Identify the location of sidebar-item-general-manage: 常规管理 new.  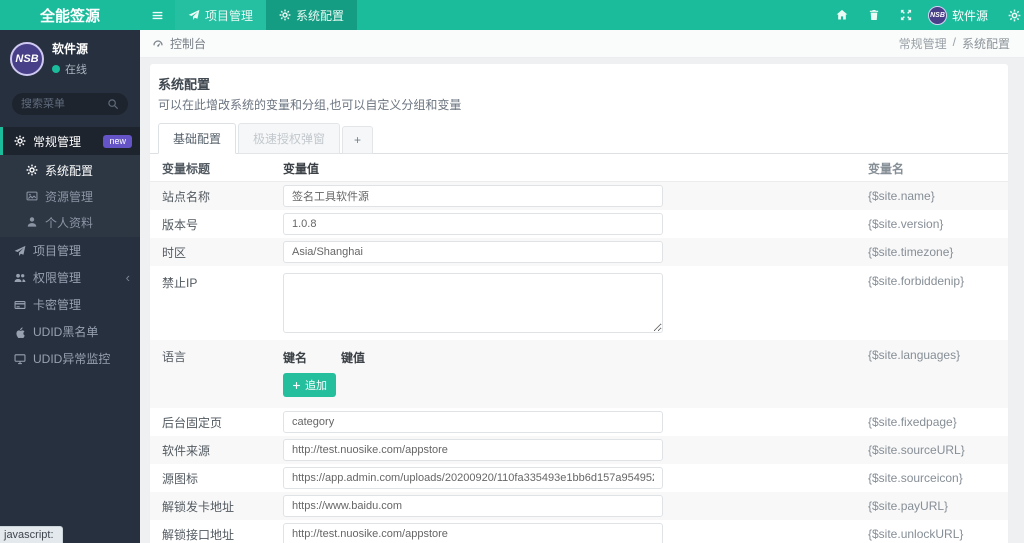
(70, 141).